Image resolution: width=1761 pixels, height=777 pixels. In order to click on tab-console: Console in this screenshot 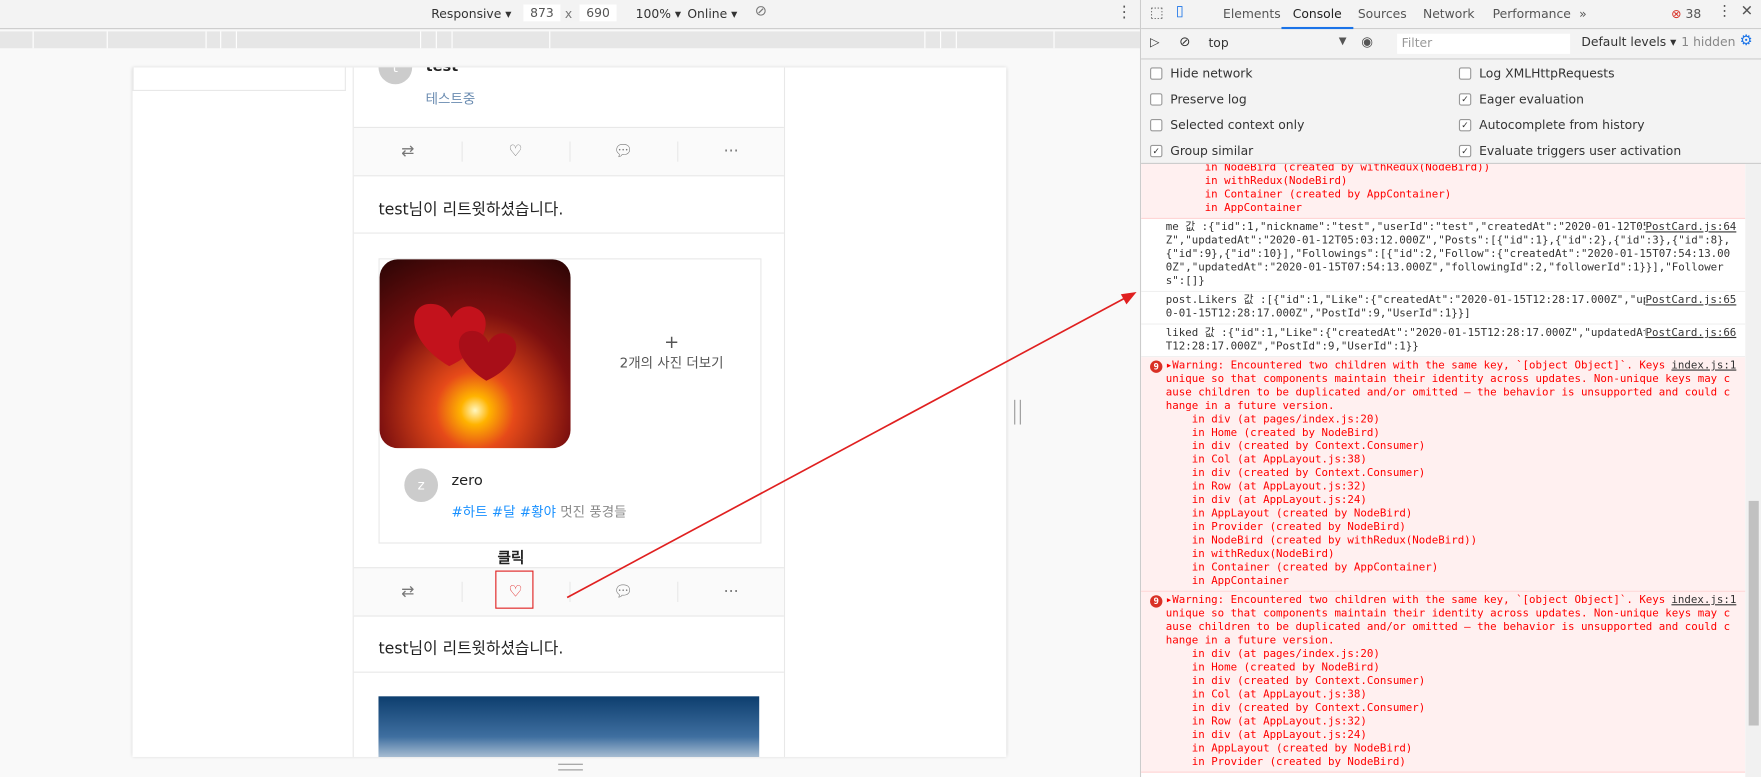, I will do `click(1317, 18)`.